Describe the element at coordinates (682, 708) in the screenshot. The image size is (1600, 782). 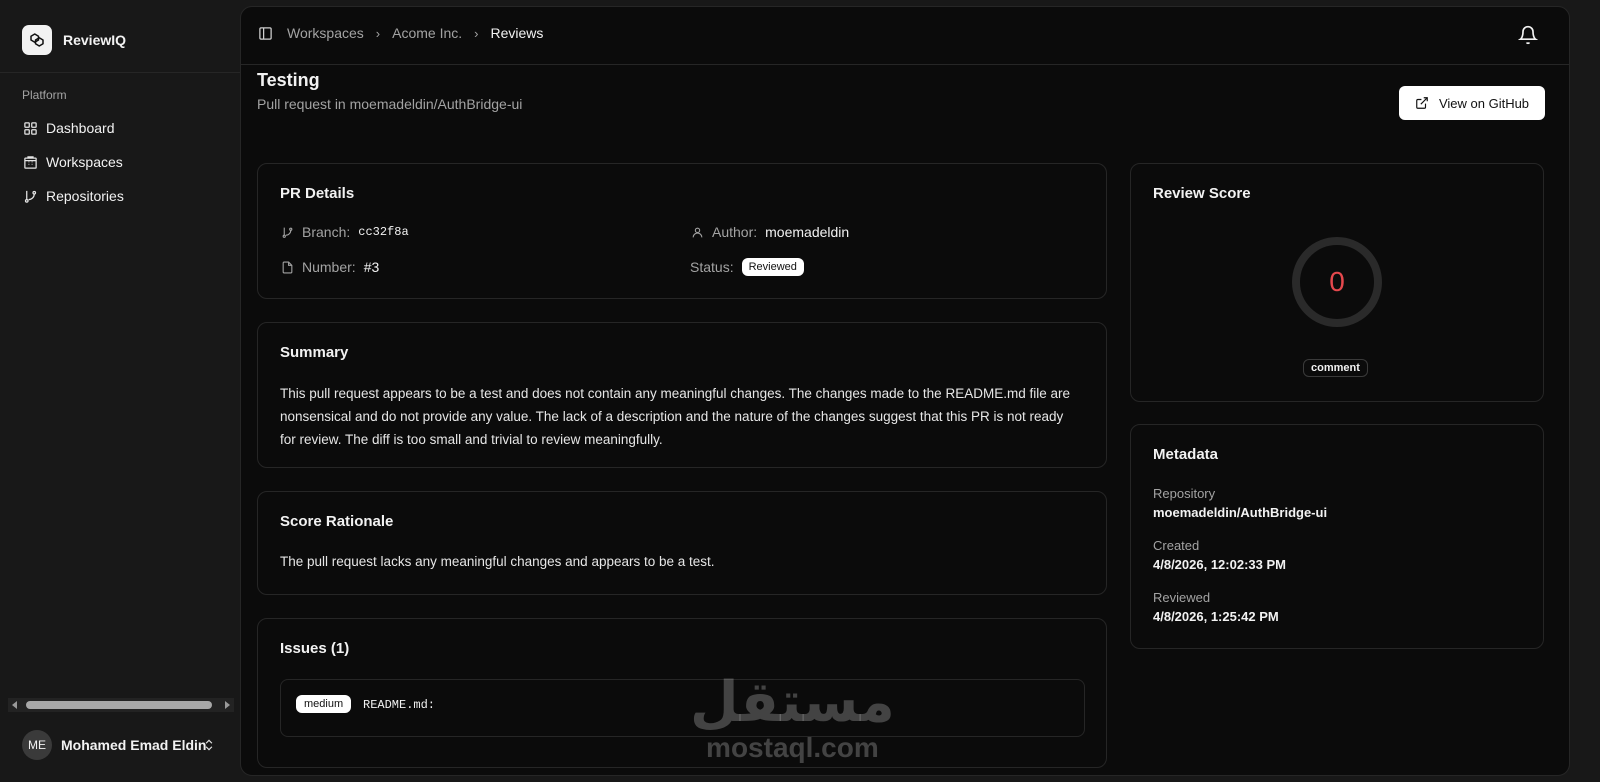
I see `issue-item: medium README.md:` at that location.